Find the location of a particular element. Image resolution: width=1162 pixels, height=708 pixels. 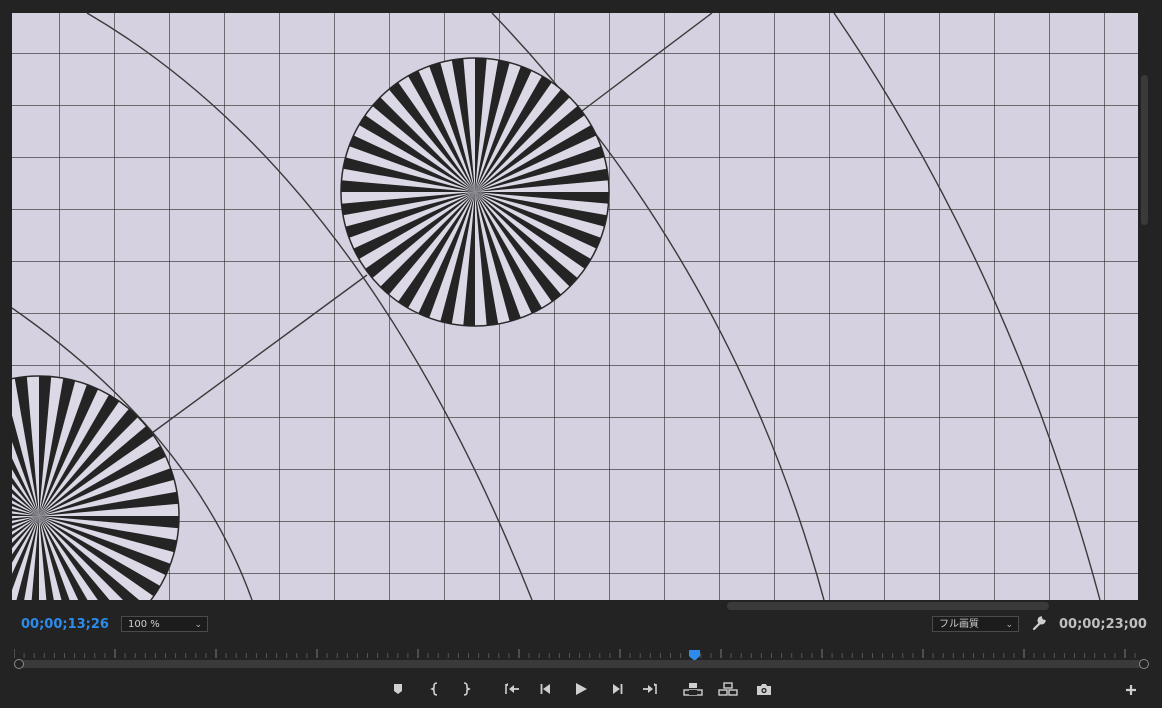

marker-icon is located at coordinates (398, 689).